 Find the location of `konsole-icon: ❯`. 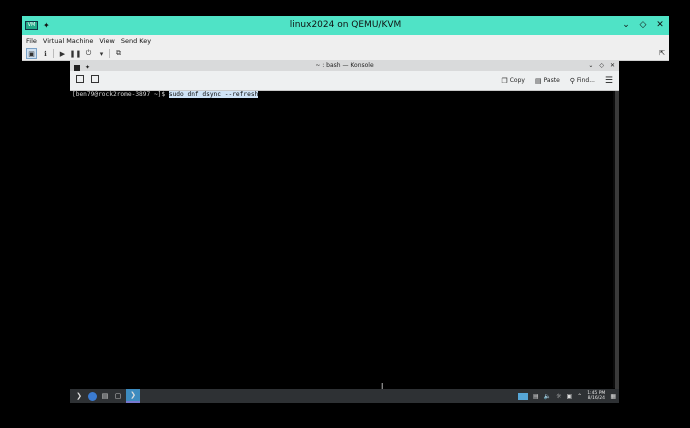

konsole-icon: ❯ is located at coordinates (133, 396).